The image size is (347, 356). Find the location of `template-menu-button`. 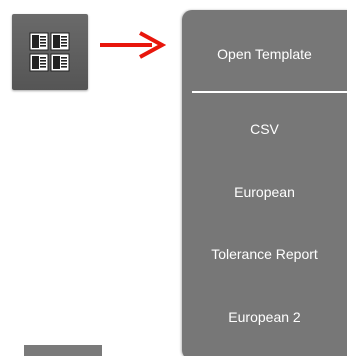

template-menu-button is located at coordinates (50, 52).